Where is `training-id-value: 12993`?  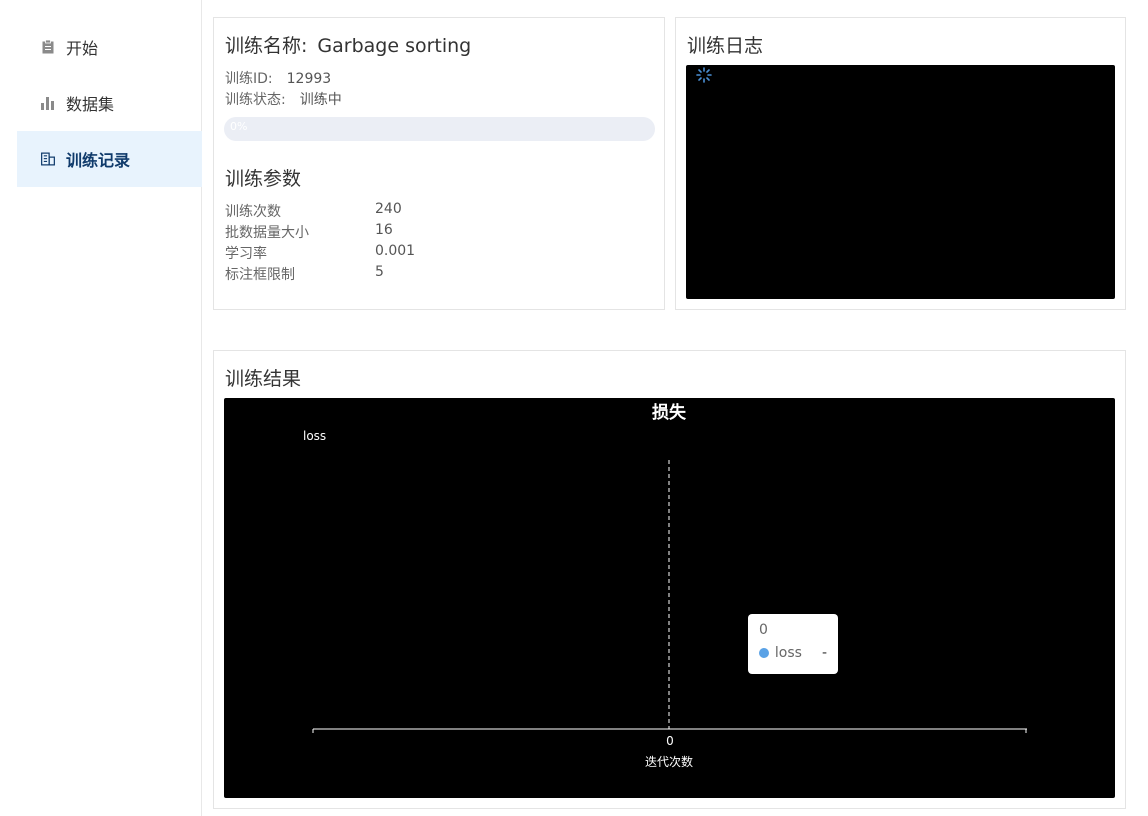
training-id-value: 12993 is located at coordinates (309, 79).